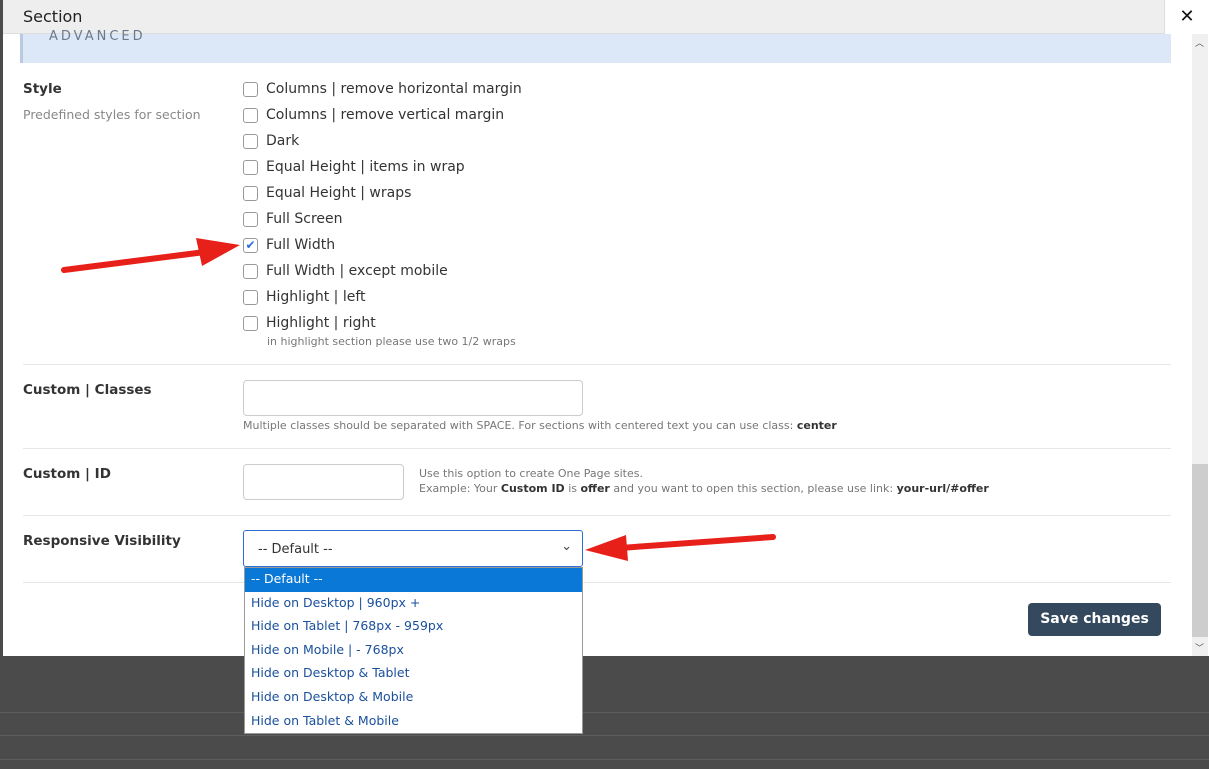 The width and height of the screenshot is (1209, 769). Describe the element at coordinates (150, 255) in the screenshot. I see `red-arrow-full-width` at that location.